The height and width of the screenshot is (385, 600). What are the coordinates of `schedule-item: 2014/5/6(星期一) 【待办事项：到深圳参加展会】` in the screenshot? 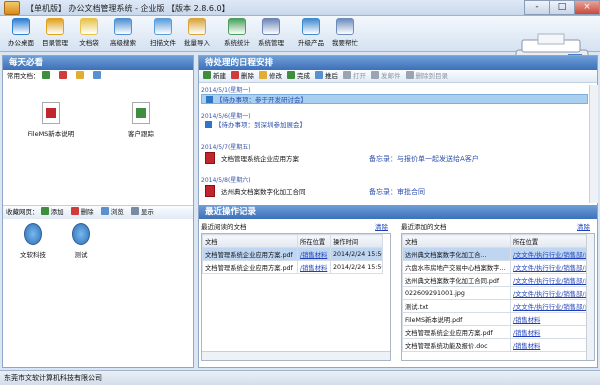 It's located at (394, 120).